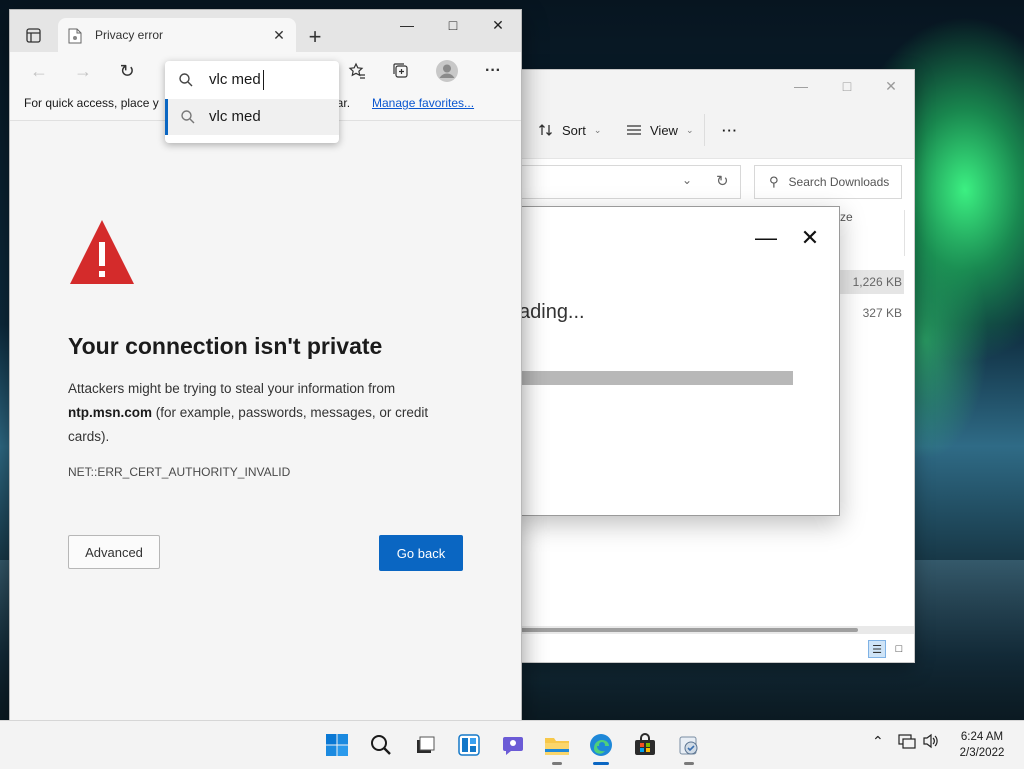 This screenshot has width=1024, height=769. Describe the element at coordinates (687, 180) in the screenshot. I see `chevron-down-icon: ⌄` at that location.